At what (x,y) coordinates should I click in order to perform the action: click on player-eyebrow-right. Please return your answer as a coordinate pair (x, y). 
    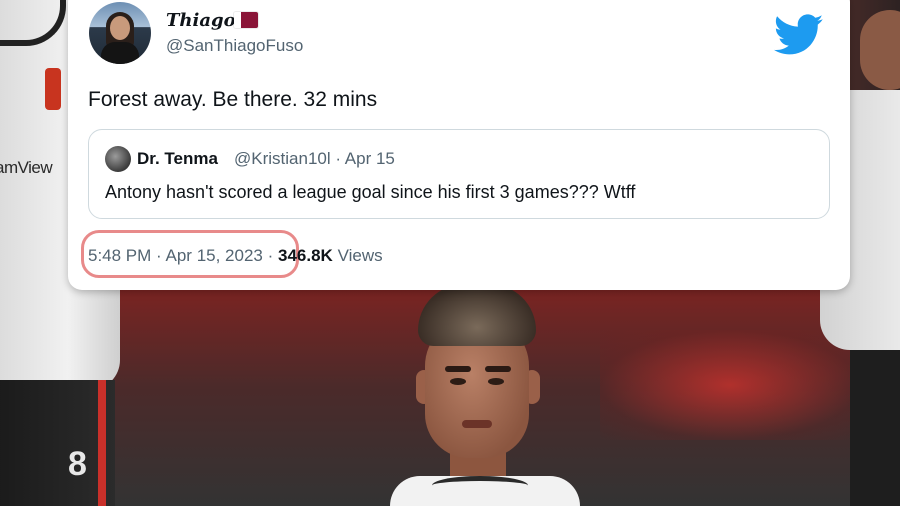
    Looking at the image, I should click on (498, 369).